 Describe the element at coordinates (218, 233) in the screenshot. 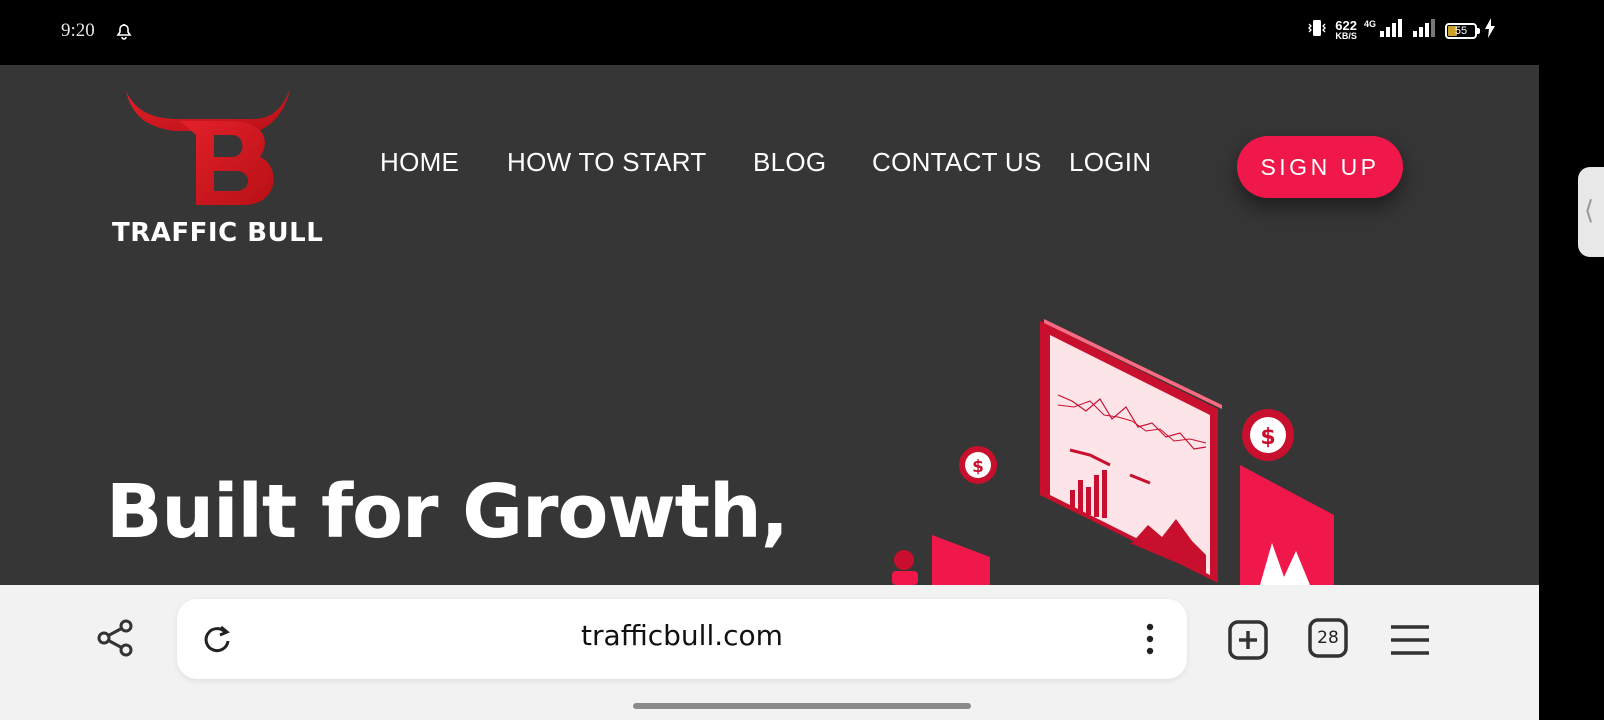

I see `logo-text: TRAFFIC BULL` at that location.